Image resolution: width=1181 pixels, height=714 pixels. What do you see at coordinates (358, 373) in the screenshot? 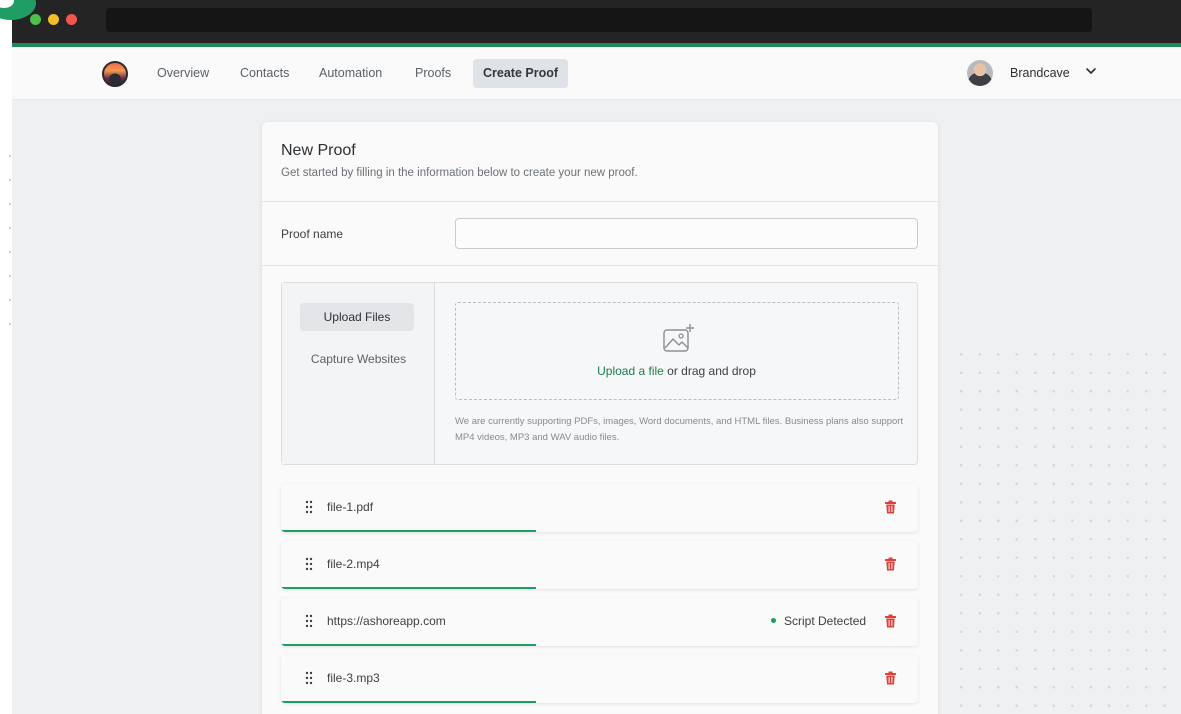
I see `upload-source-tabs: Upload Files Capture Websites` at bounding box center [358, 373].